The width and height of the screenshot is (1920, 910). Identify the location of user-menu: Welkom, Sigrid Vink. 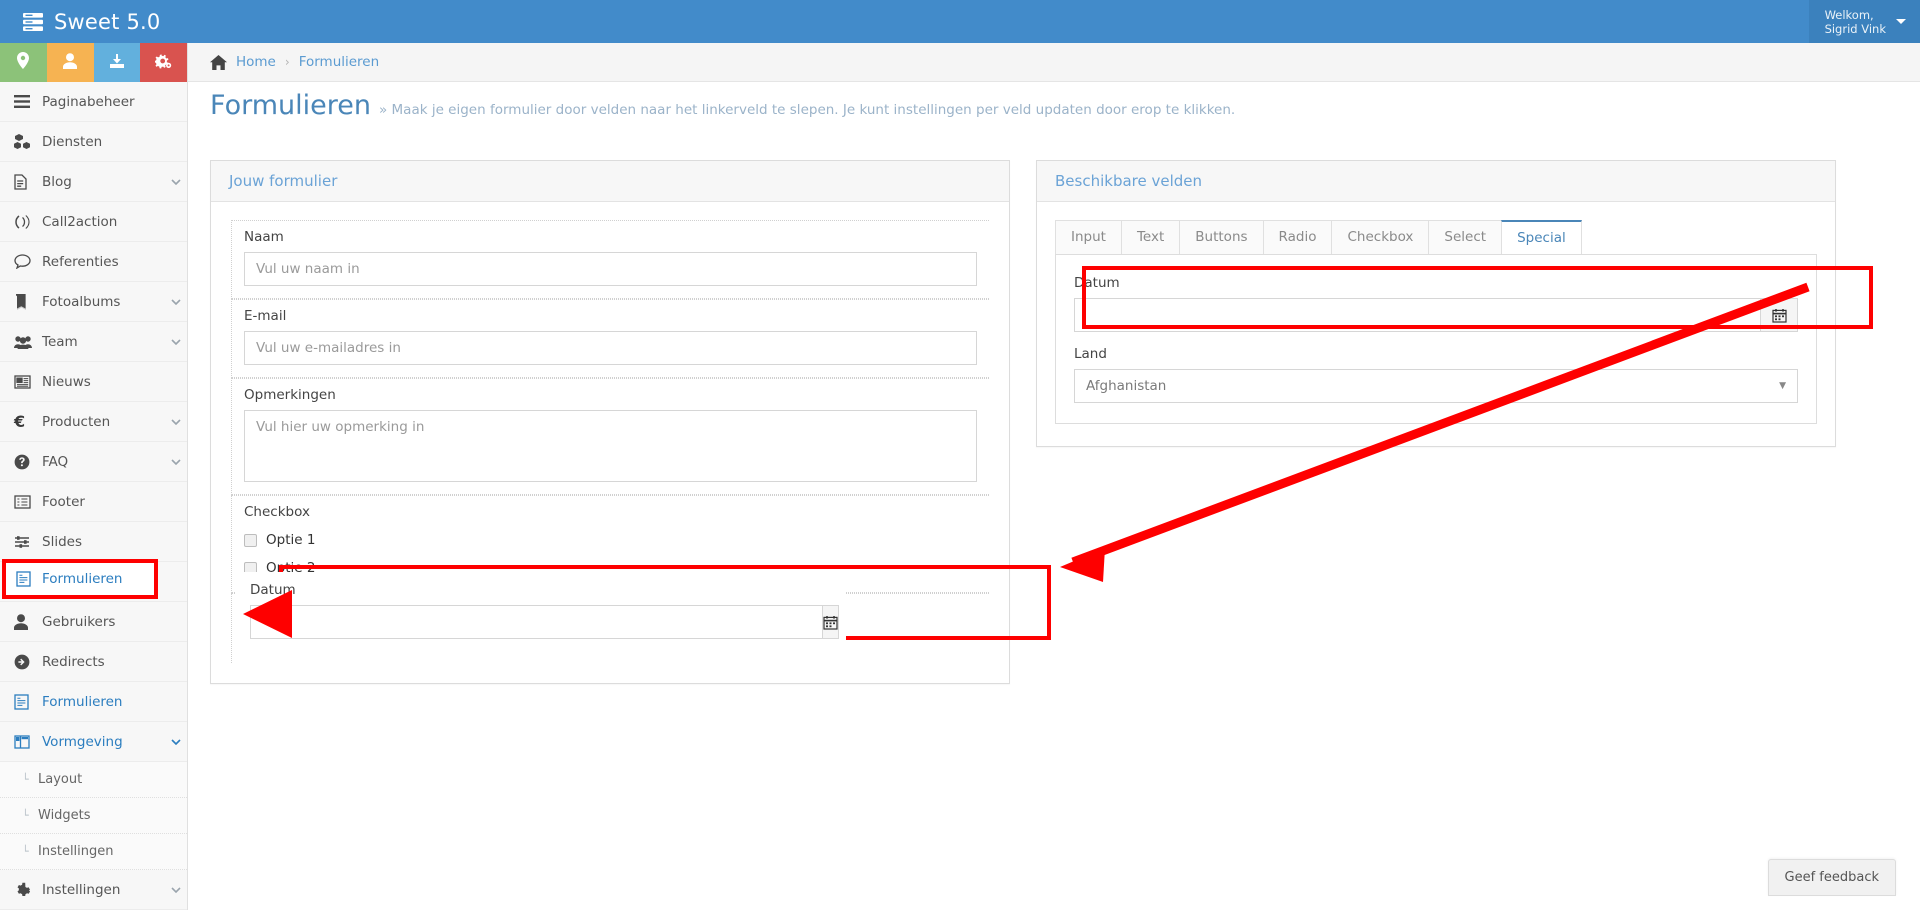
(1864, 21).